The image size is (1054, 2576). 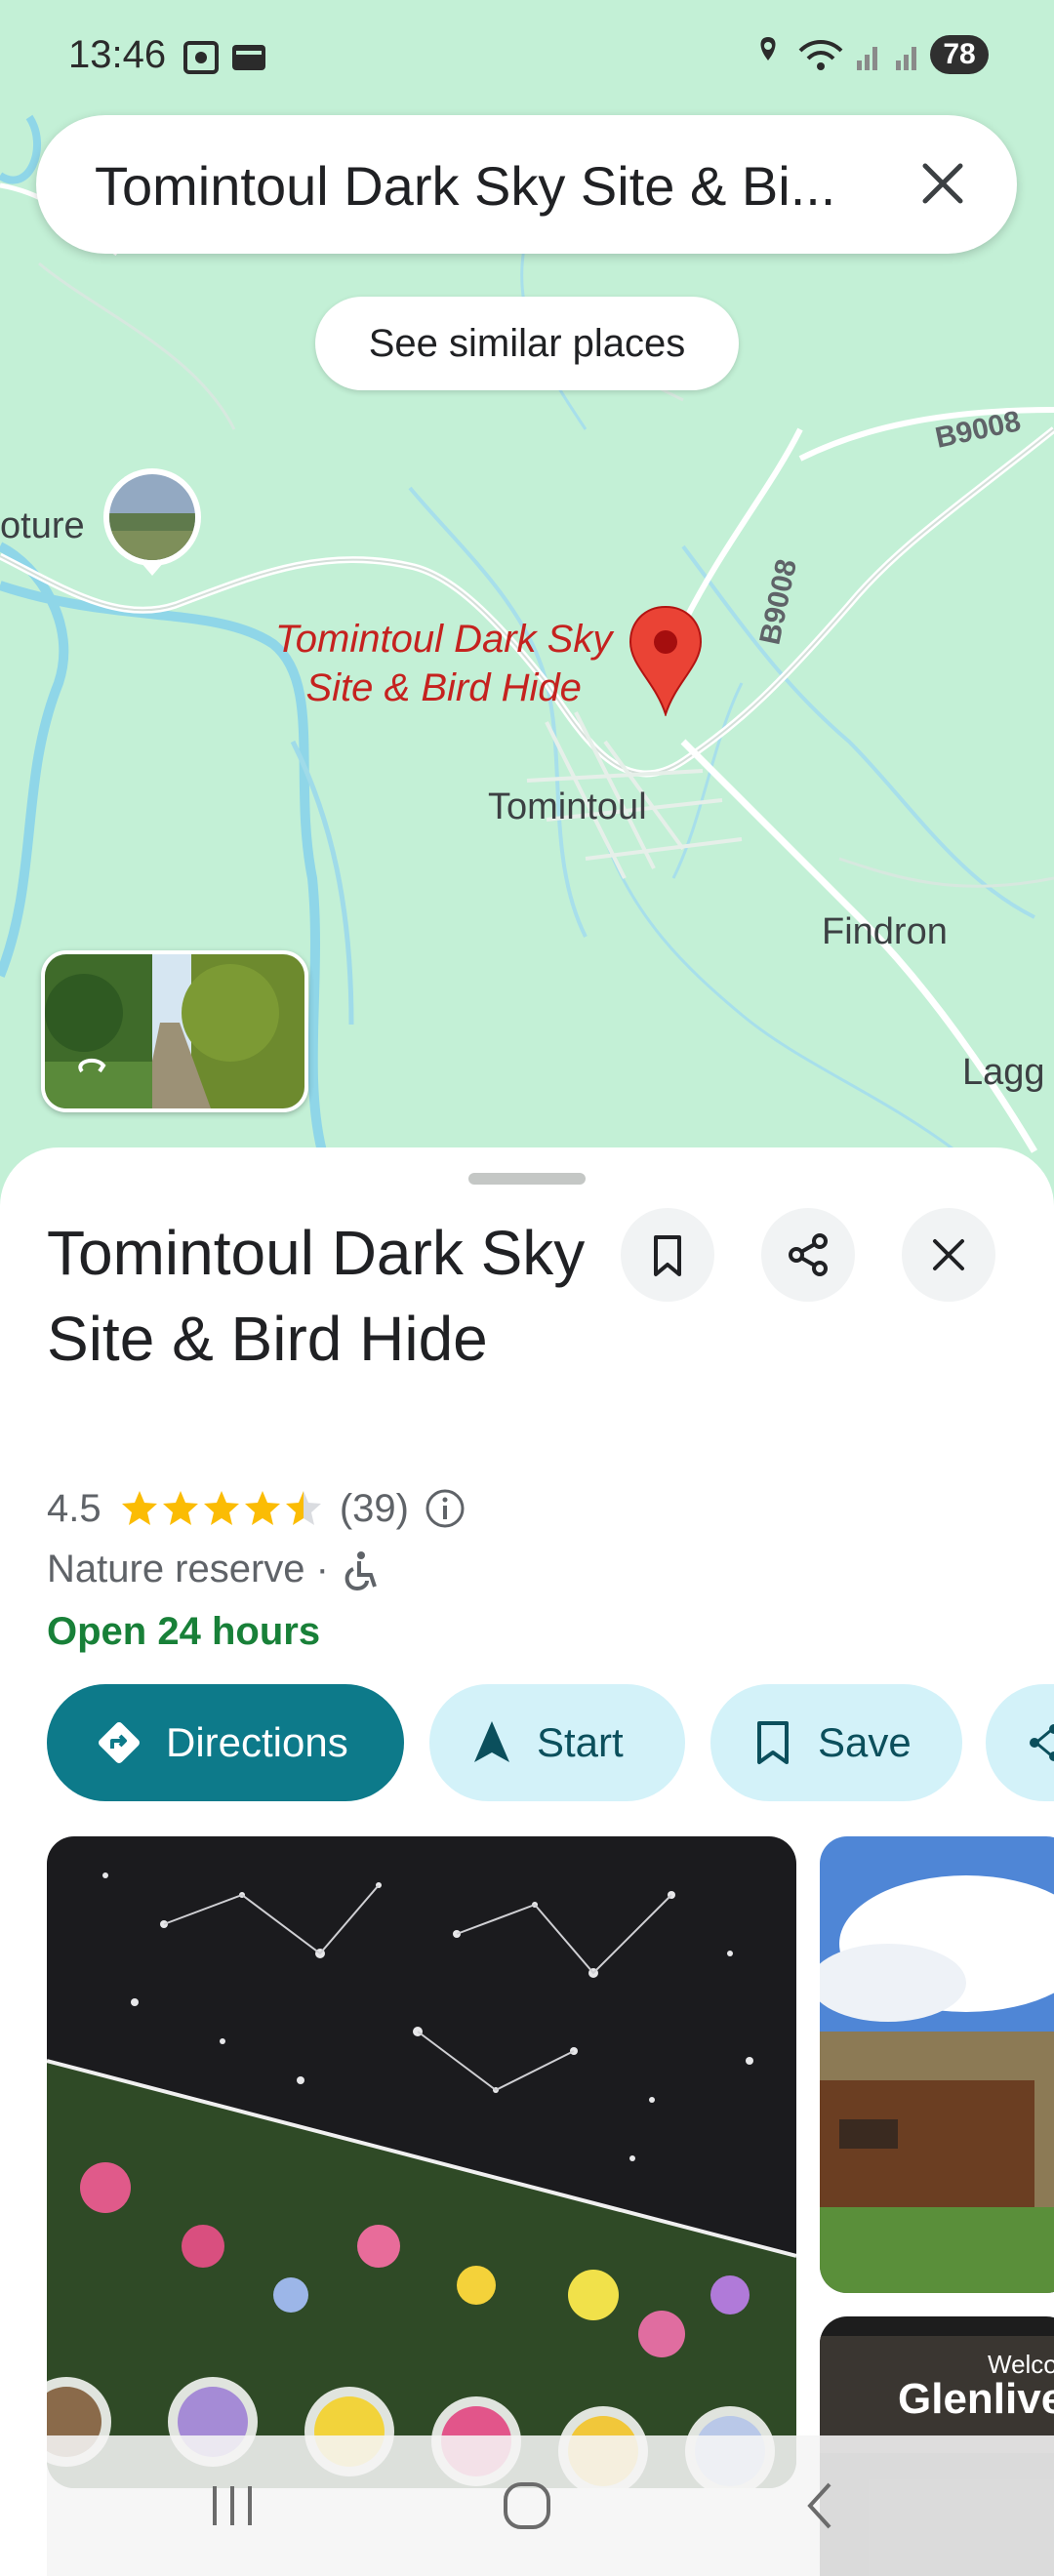 What do you see at coordinates (865, 1742) in the screenshot?
I see `save-label: Save` at bounding box center [865, 1742].